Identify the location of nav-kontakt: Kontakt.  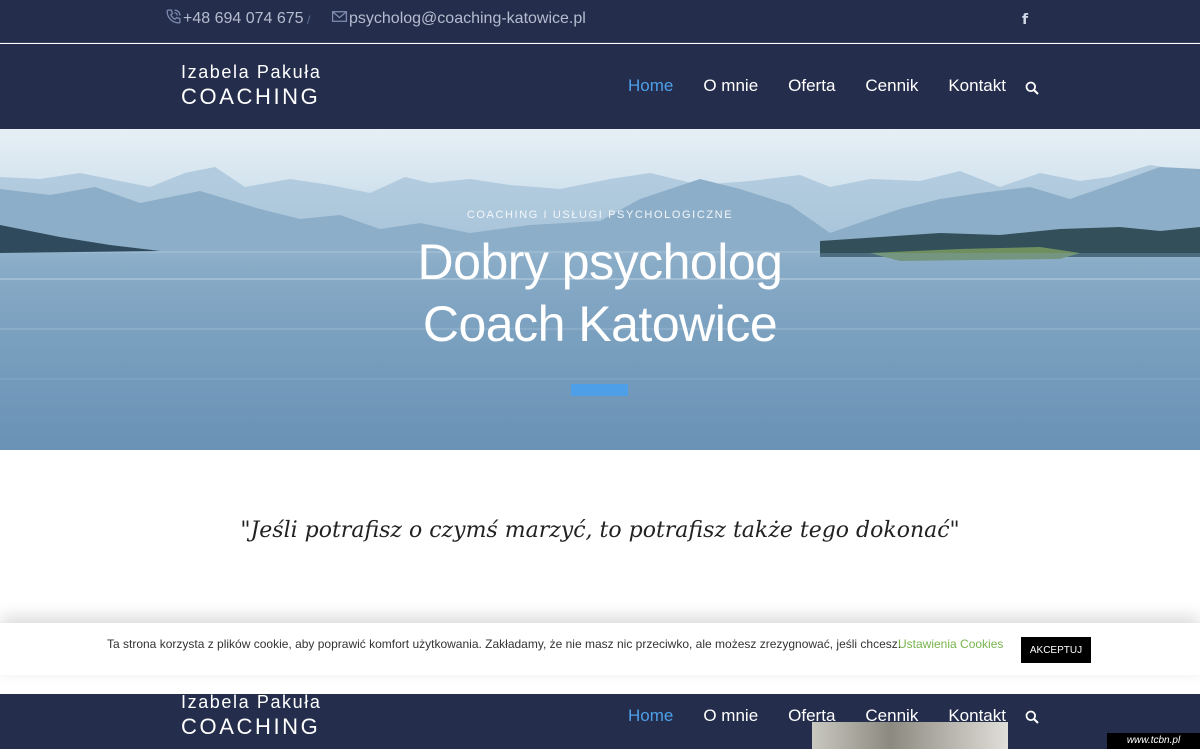
(977, 86).